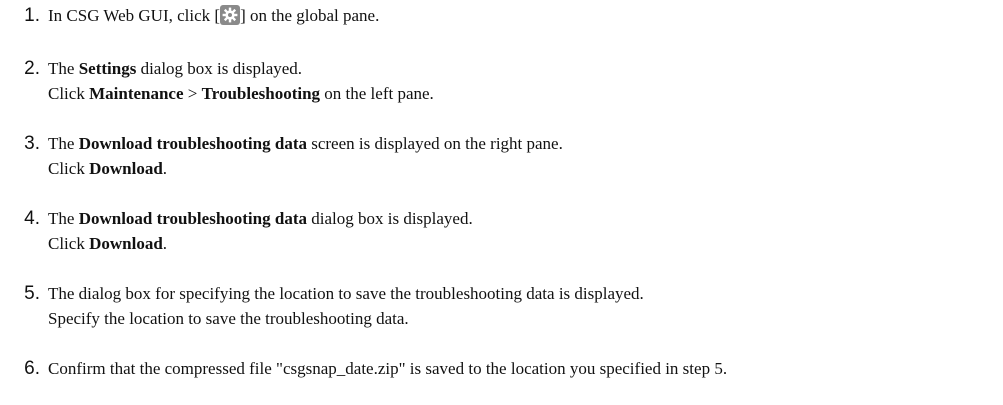  What do you see at coordinates (192, 218) in the screenshot?
I see `dialog-name: Download troubleshooting data` at bounding box center [192, 218].